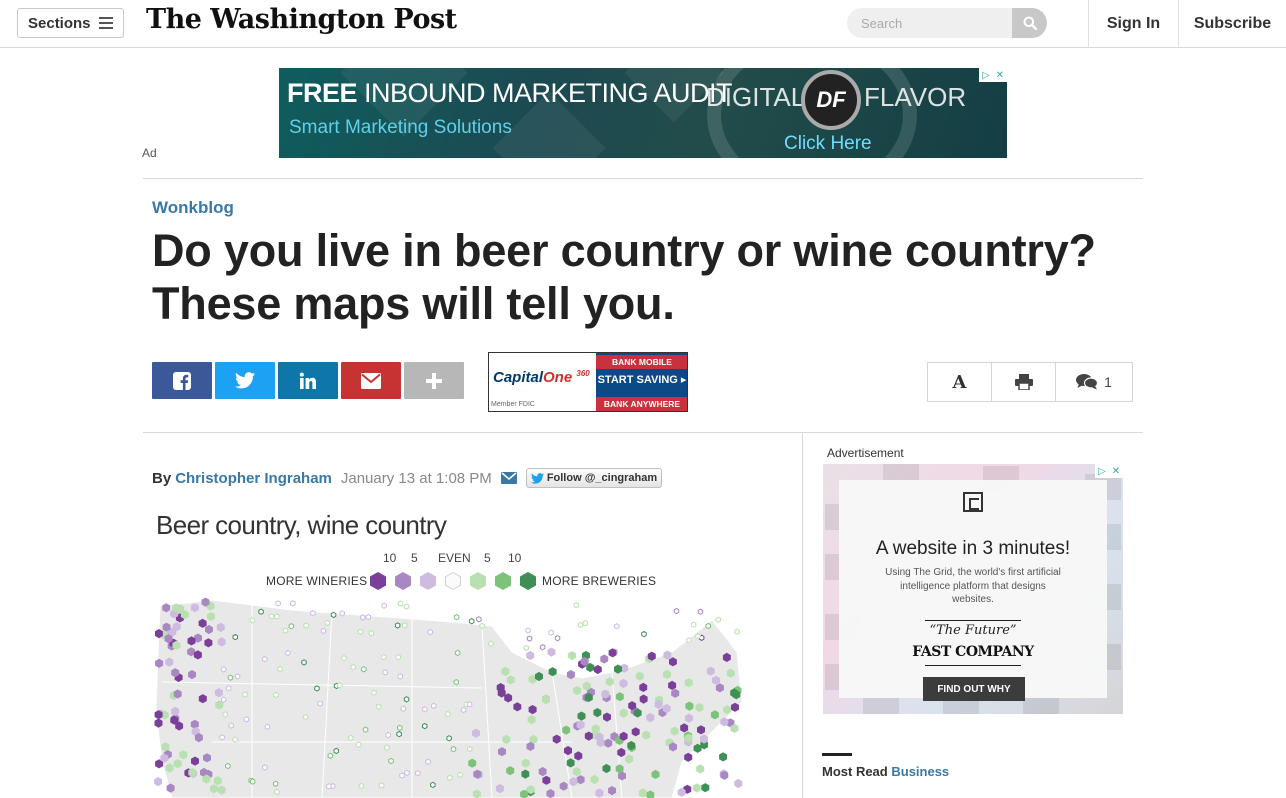 This screenshot has width=1286, height=798. What do you see at coordinates (193, 208) in the screenshot?
I see `section-kicker: Wonkblog` at bounding box center [193, 208].